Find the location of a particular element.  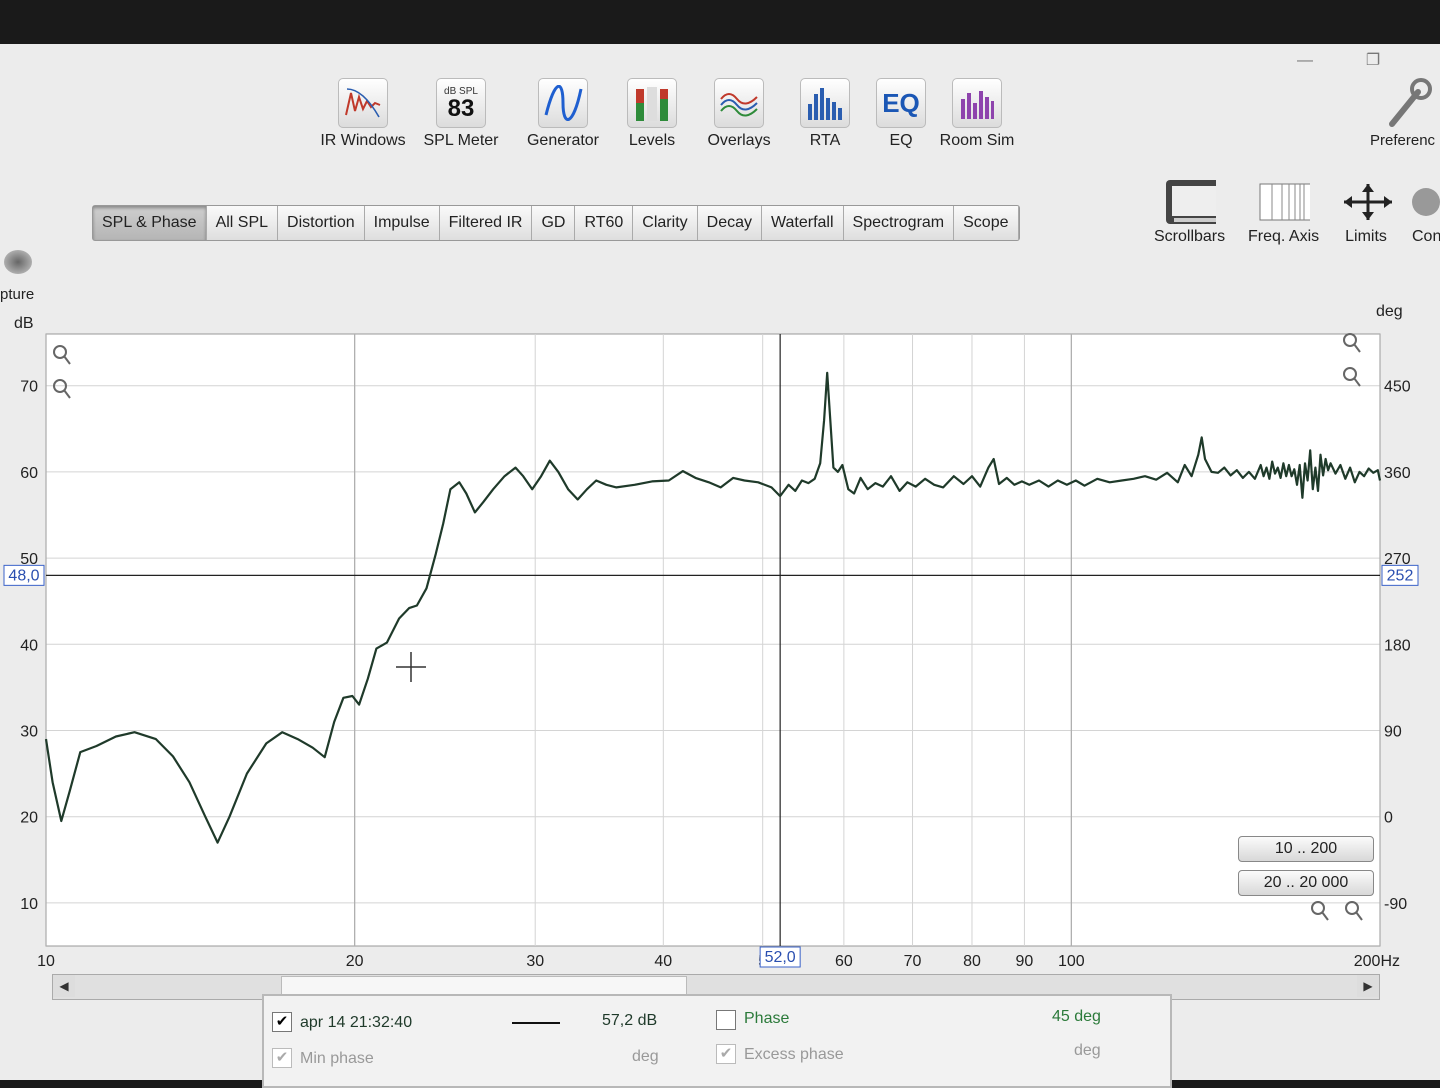

excess-phase-unit: deg is located at coordinates (1087, 1050).